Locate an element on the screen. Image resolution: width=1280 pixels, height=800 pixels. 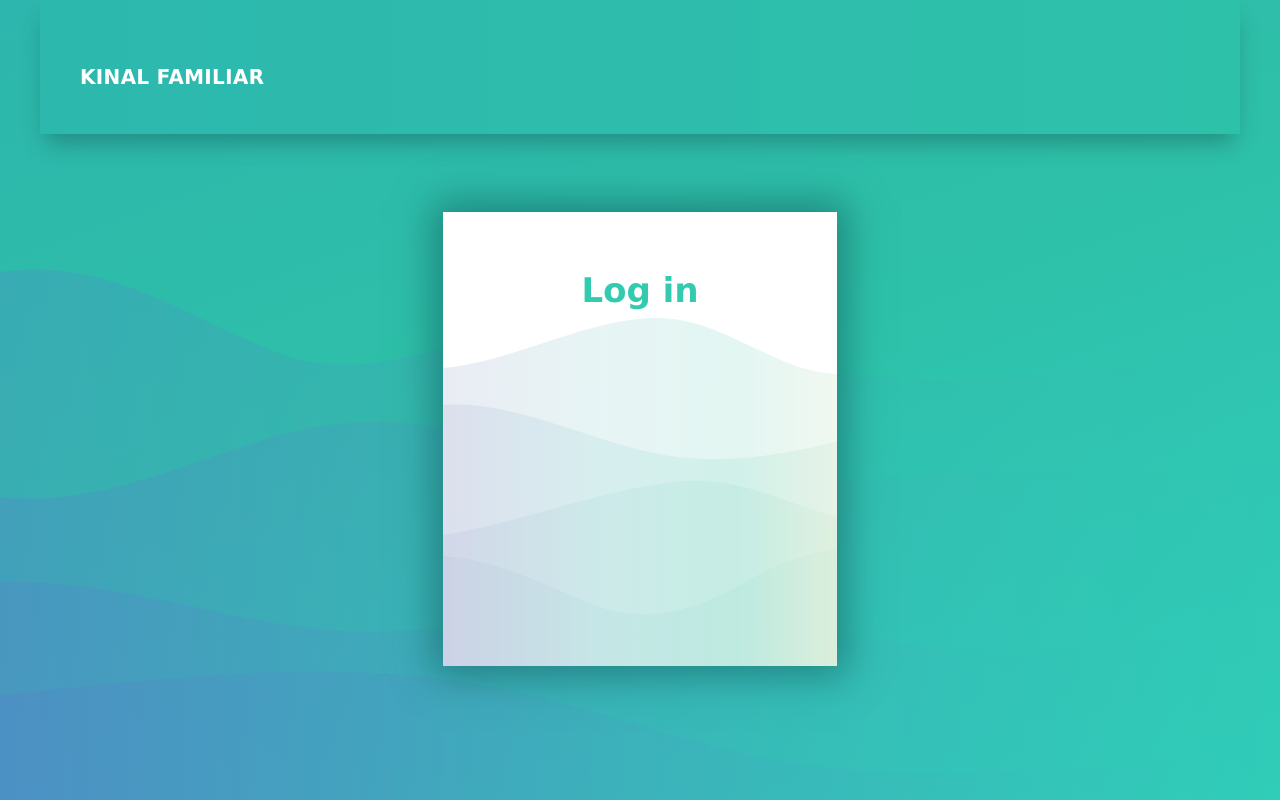
login-title: Log in is located at coordinates (640, 291).